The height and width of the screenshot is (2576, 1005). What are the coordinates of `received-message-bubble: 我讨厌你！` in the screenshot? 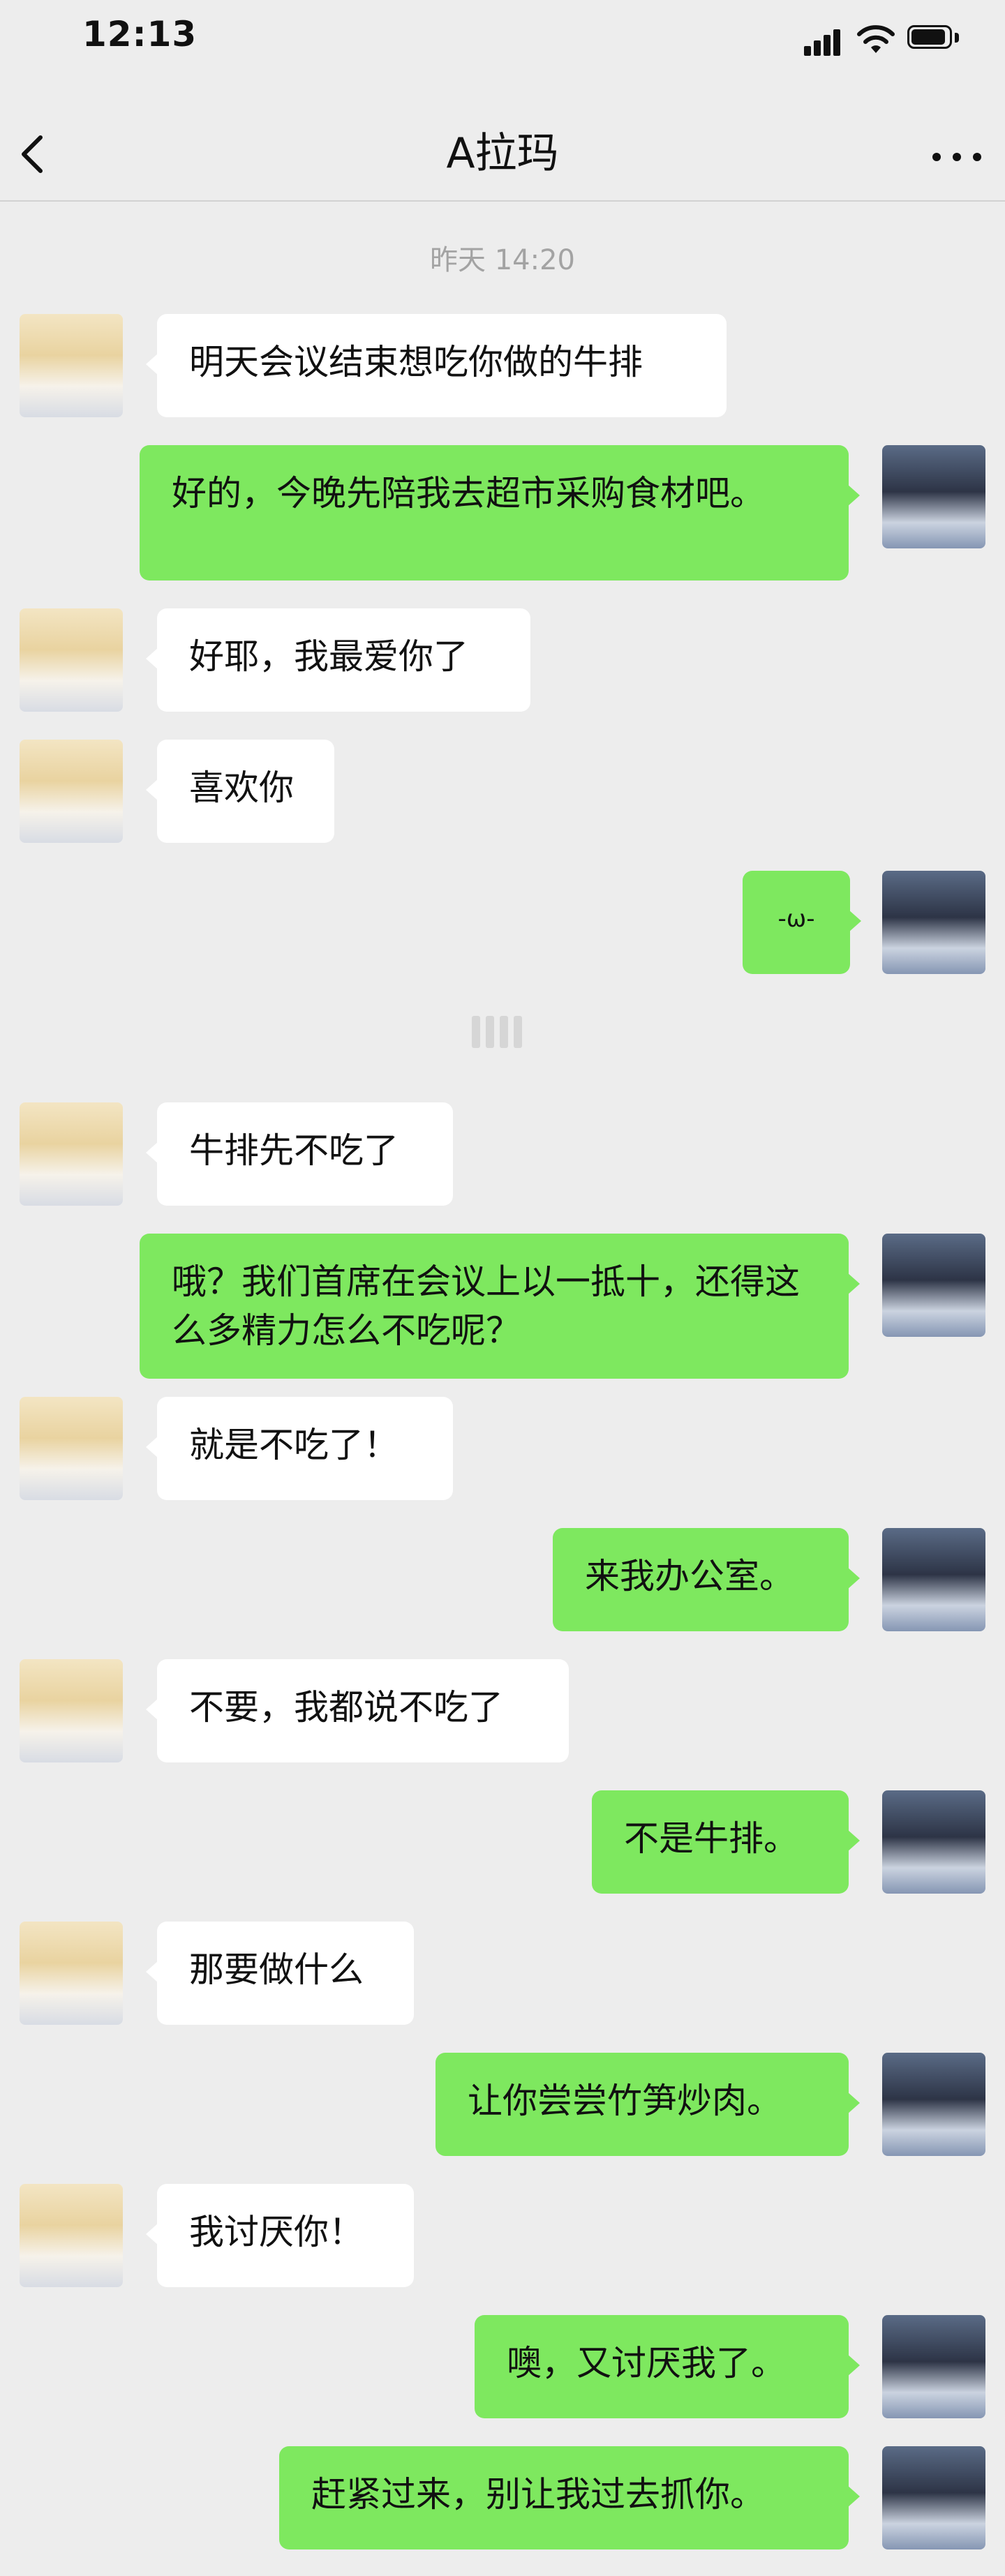 It's located at (280, 2235).